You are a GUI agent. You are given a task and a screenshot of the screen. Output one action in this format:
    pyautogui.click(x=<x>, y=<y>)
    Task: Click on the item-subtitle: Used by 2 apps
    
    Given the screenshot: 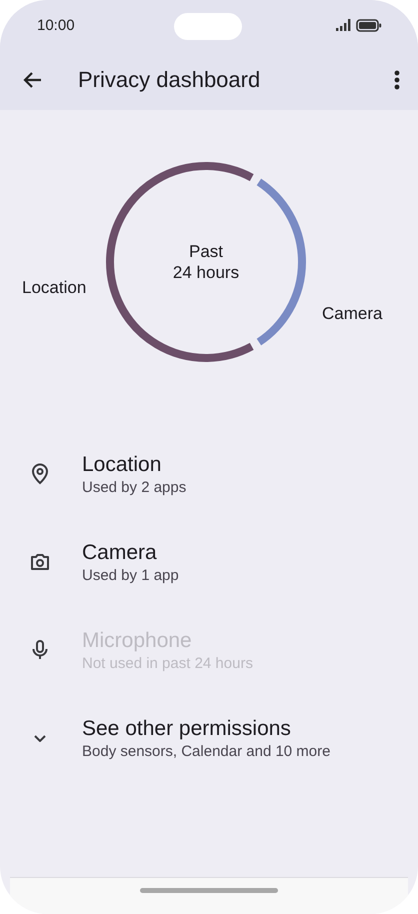 What is the action you would take?
    pyautogui.click(x=134, y=488)
    